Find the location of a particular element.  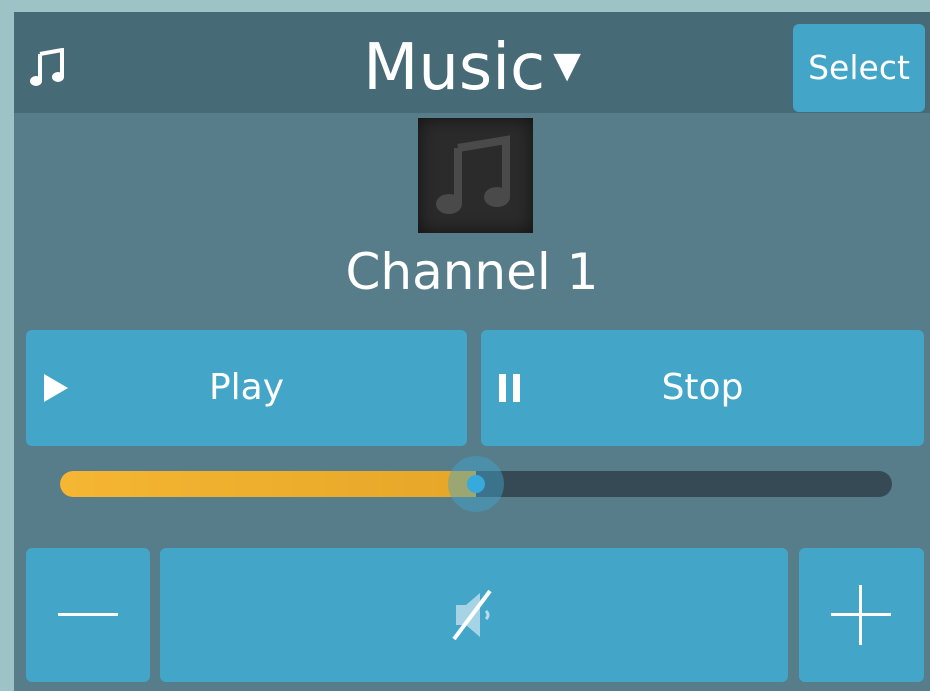

dropdown-caret-icon: ▼ is located at coordinates (567, 65).